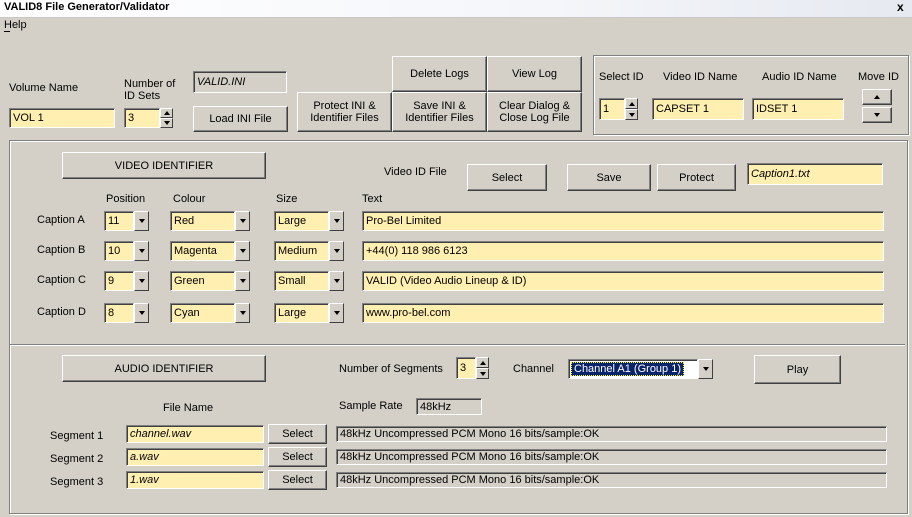  I want to click on ini-file-name: VALID.INI, so click(240, 82).